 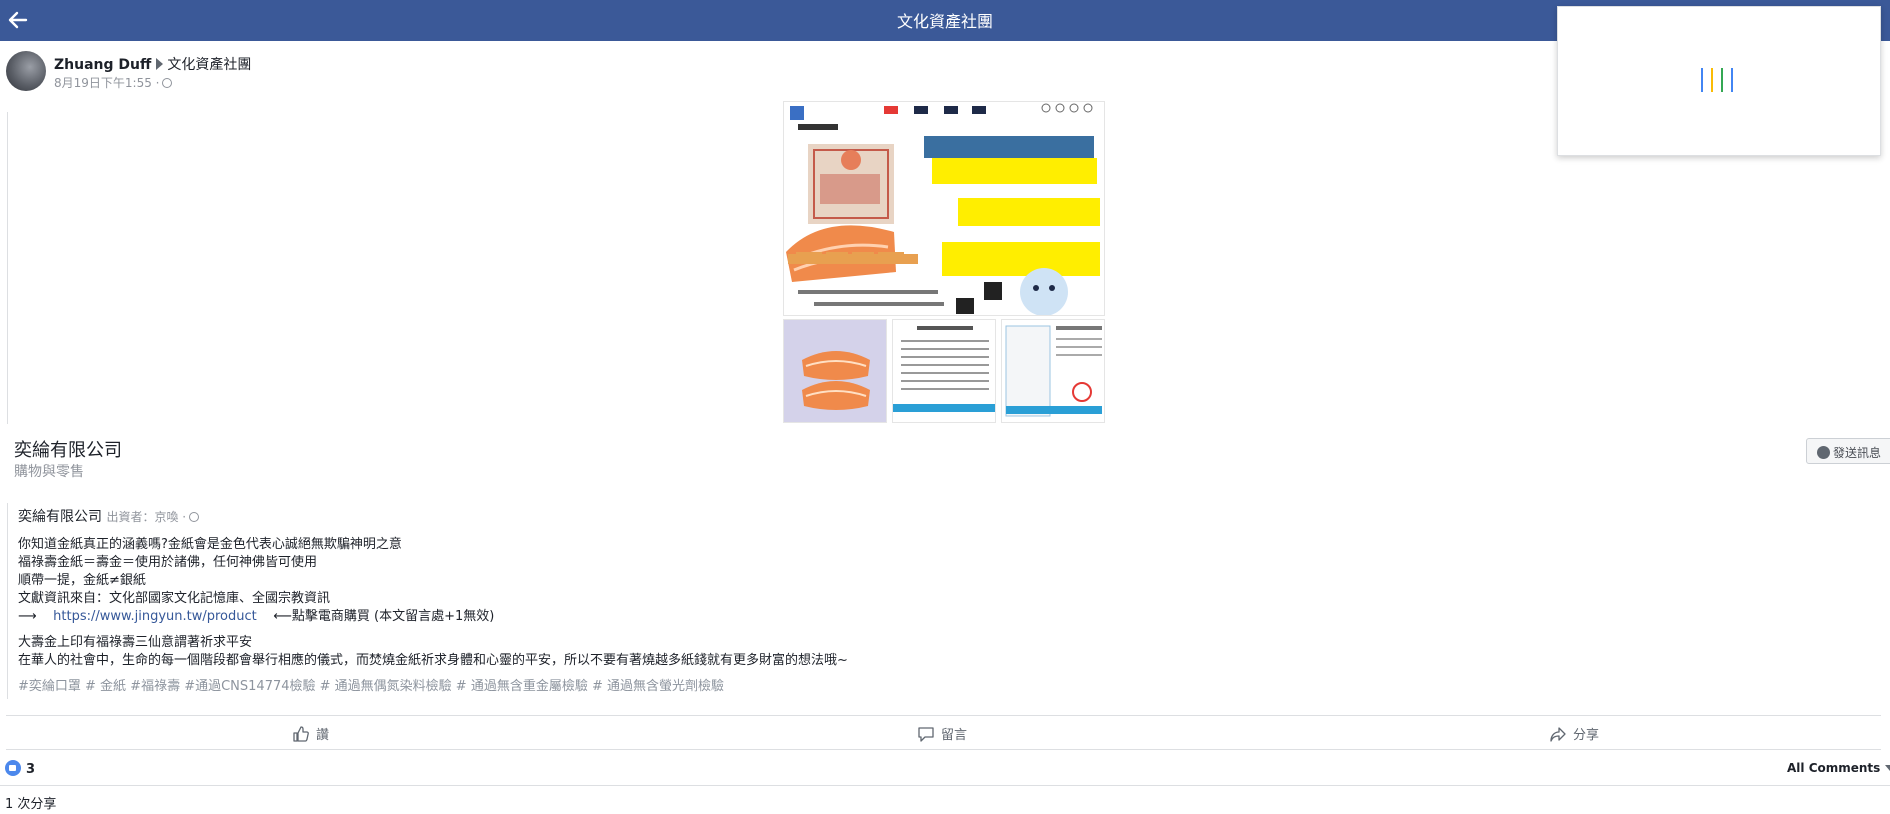 I want to click on body-line: 你知道金紙真正的涵義嗎?金紙會是金色代表心誠絕無欺騙神明之意, so click(x=210, y=544).